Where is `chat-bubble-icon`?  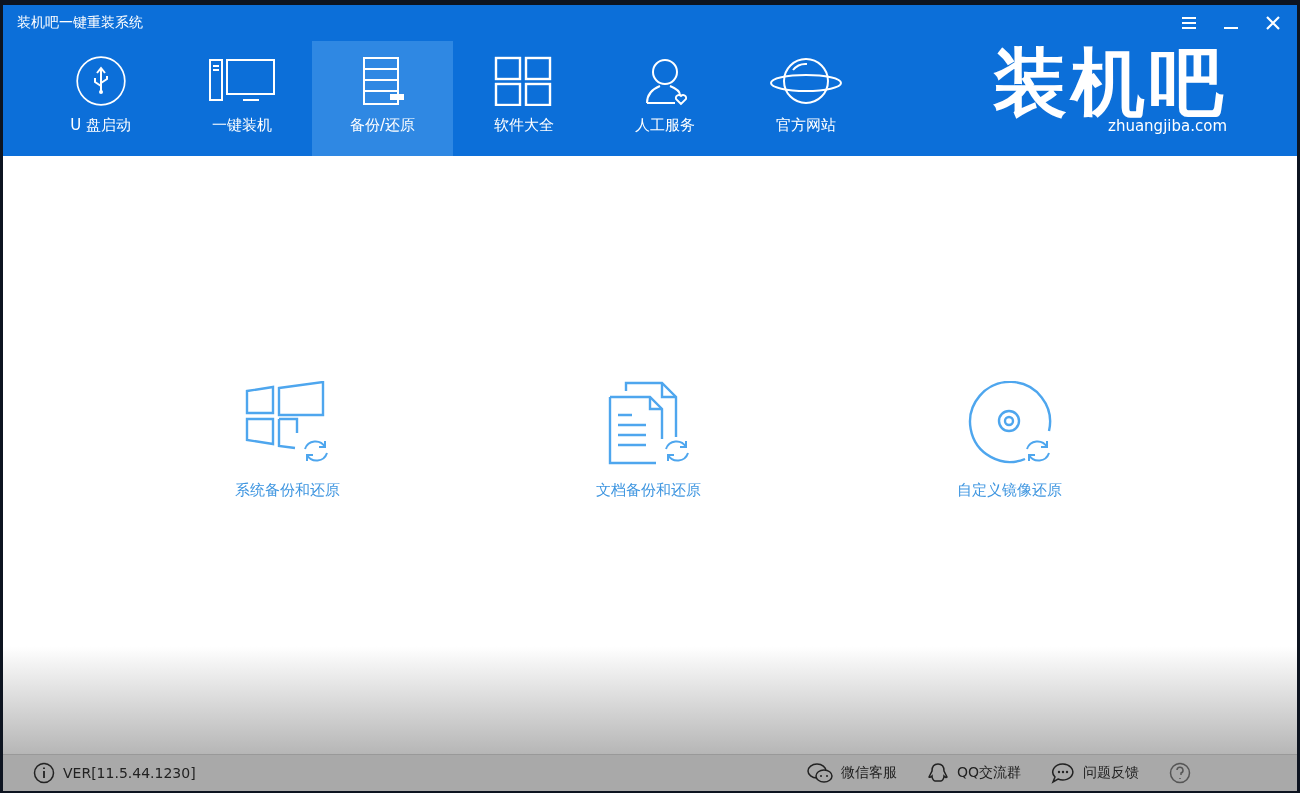 chat-bubble-icon is located at coordinates (1063, 773).